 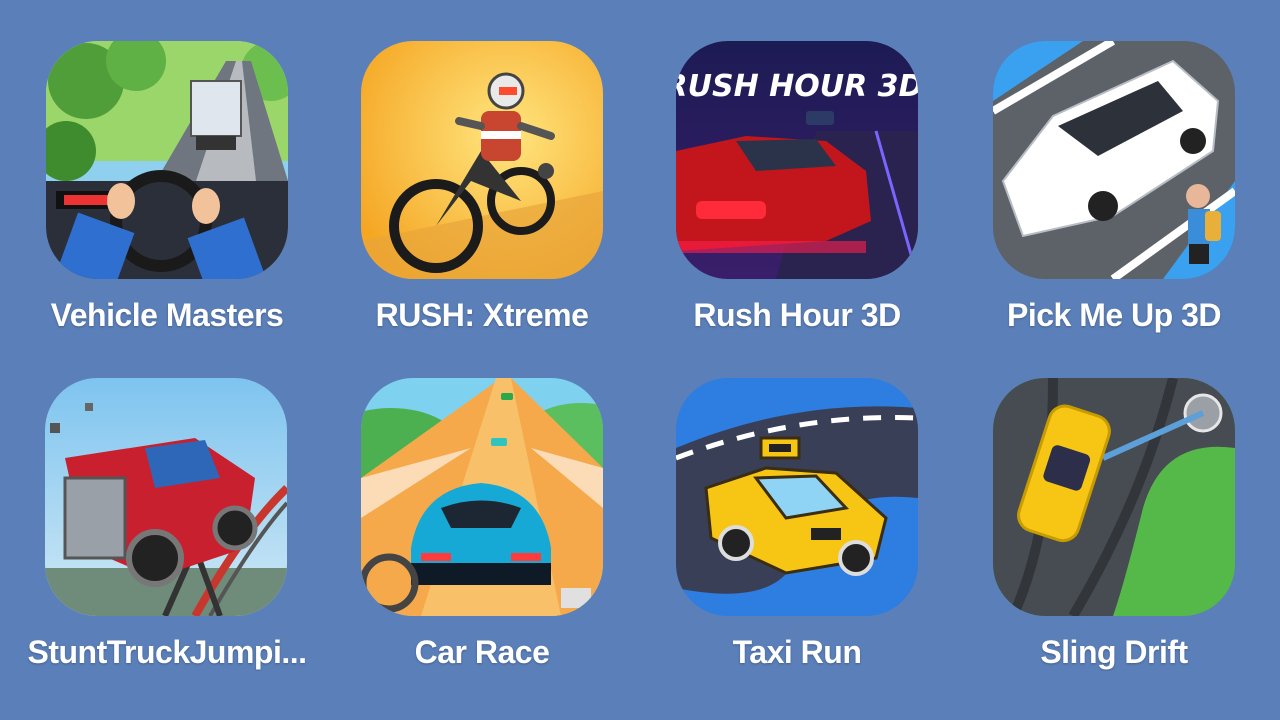 I want to click on game-tile-taxi-run: Taxi Run, so click(x=797, y=524).